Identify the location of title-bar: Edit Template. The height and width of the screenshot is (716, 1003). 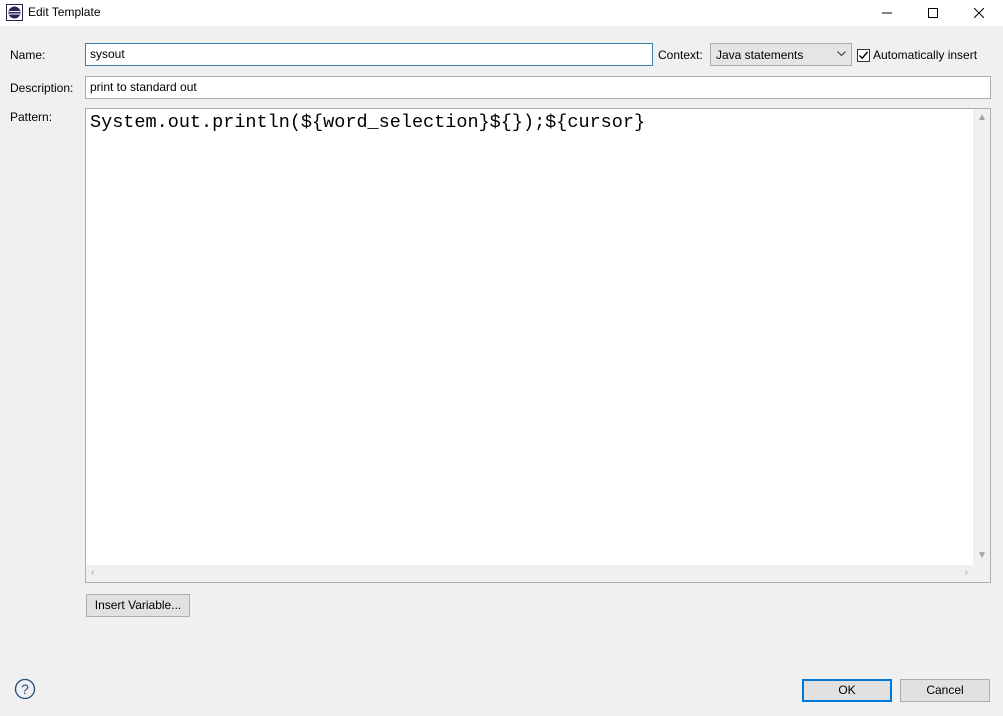
(501, 13).